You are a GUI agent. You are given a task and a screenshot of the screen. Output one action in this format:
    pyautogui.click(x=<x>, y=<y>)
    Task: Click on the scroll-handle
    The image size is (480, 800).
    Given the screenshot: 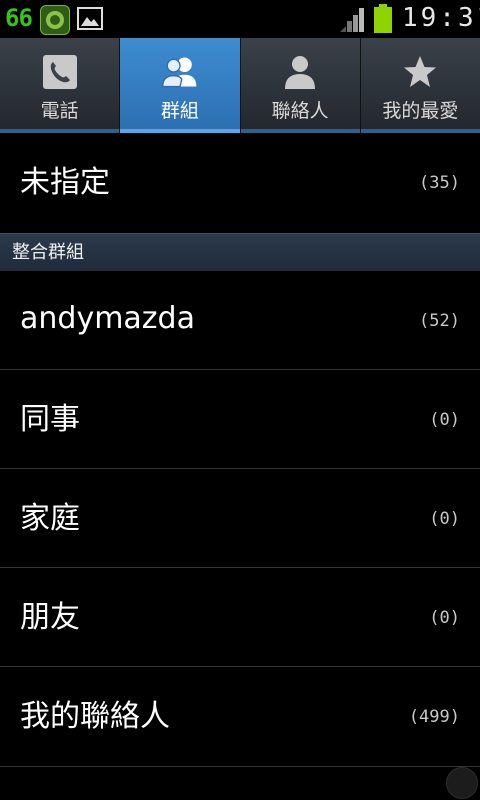 What is the action you would take?
    pyautogui.click(x=462, y=783)
    